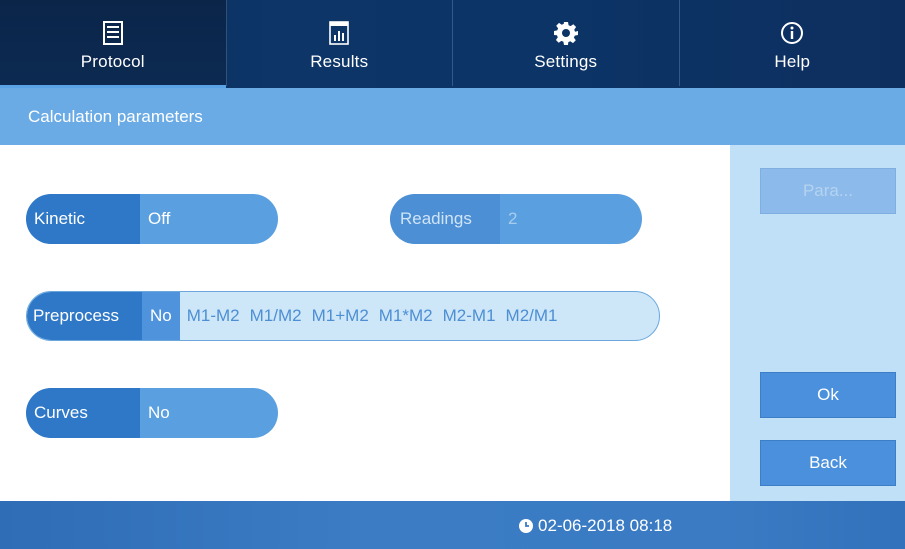  I want to click on tab-protocol-label: Protocol, so click(112, 61).